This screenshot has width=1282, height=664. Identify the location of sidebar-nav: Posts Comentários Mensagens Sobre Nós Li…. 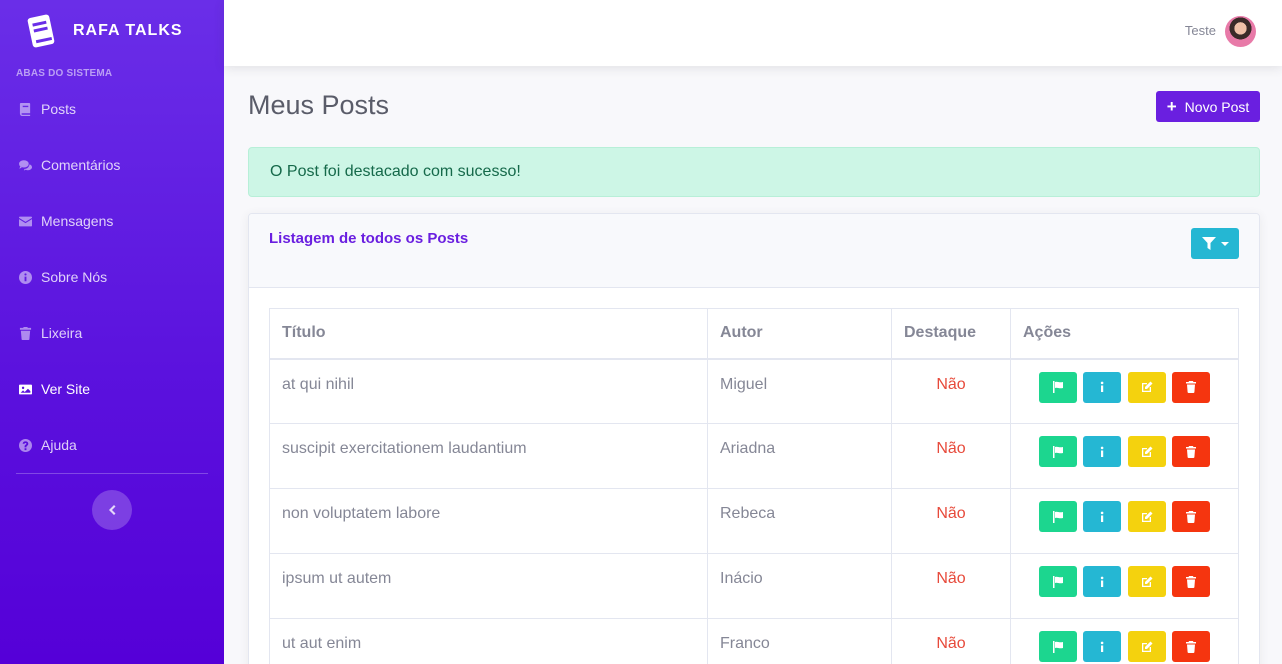
(112, 277).